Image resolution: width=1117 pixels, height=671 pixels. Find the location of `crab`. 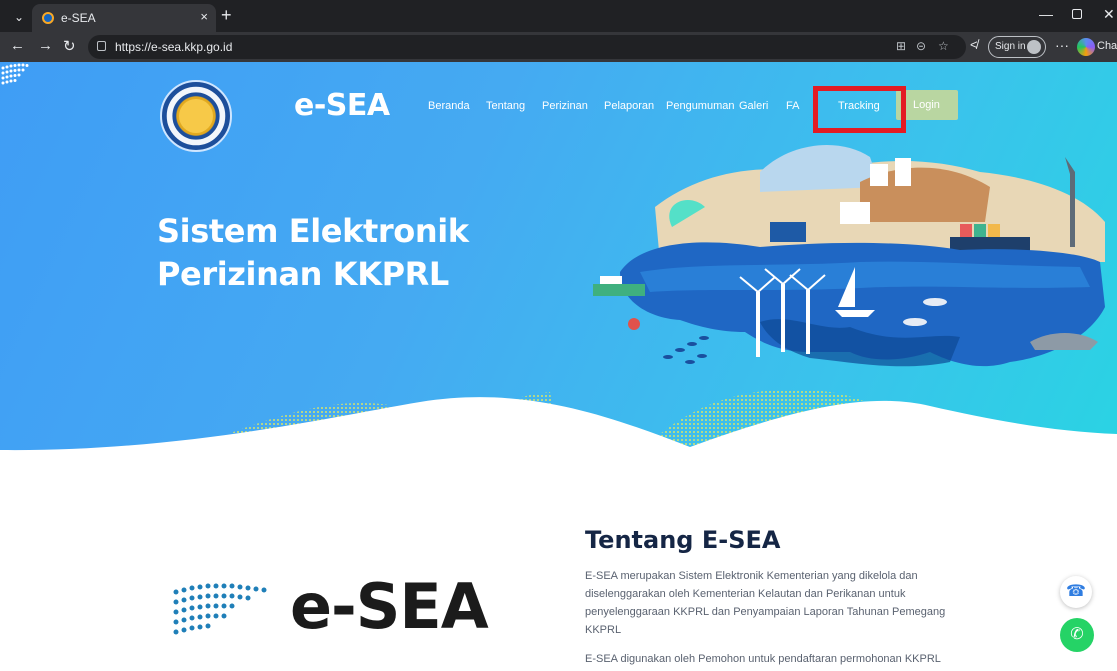

crab is located at coordinates (634, 324).